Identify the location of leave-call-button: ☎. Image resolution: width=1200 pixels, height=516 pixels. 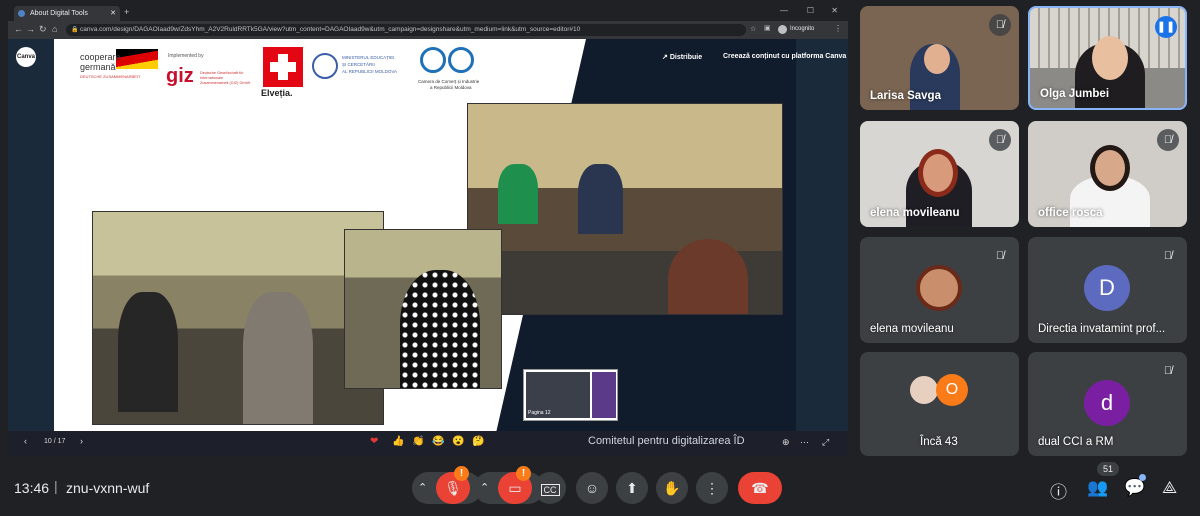
(760, 488).